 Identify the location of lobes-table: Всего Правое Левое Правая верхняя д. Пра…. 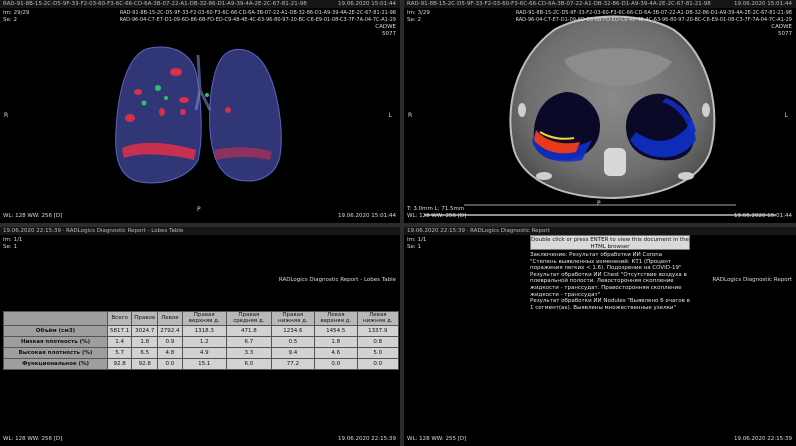
(201, 340).